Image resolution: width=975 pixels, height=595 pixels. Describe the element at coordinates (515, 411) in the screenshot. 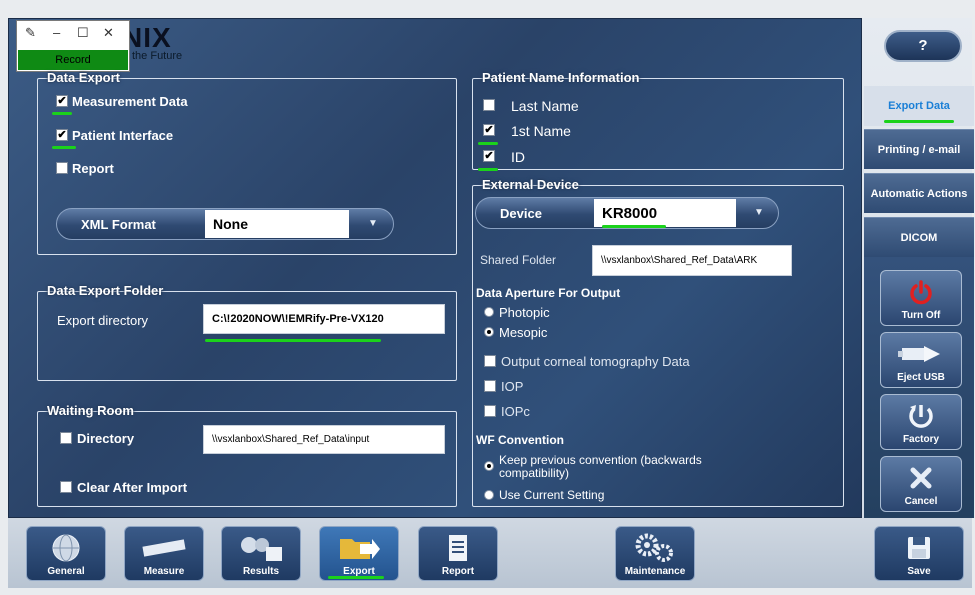

I see `iopc-label: IOPc` at that location.